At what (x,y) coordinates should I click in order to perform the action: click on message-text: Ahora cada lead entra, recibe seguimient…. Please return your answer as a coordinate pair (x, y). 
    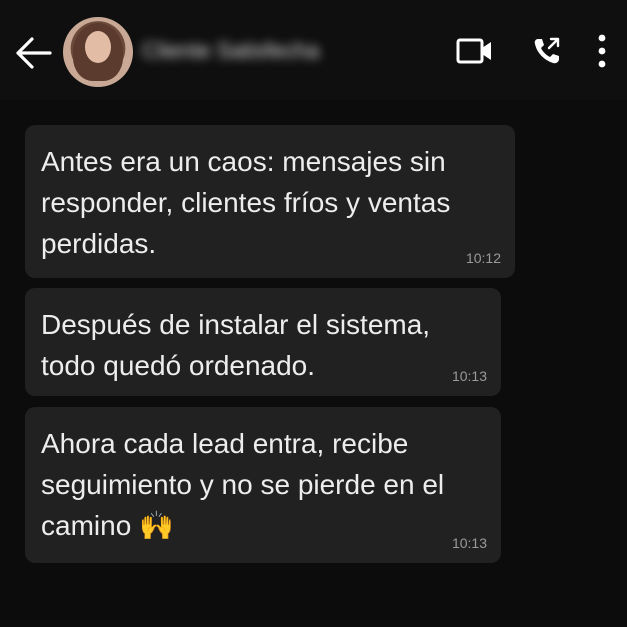
    Looking at the image, I should click on (243, 484).